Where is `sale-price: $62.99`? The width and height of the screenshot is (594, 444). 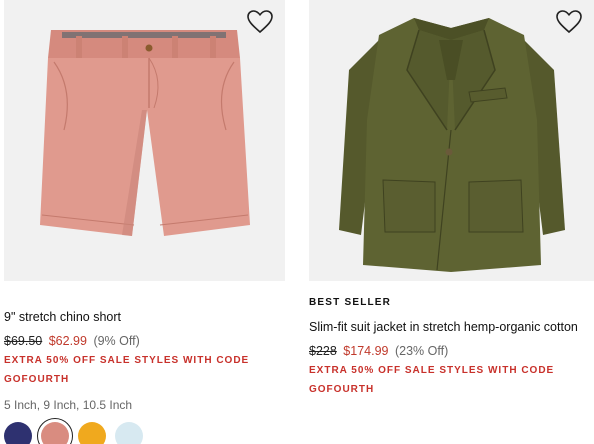
sale-price: $62.99 is located at coordinates (67, 341).